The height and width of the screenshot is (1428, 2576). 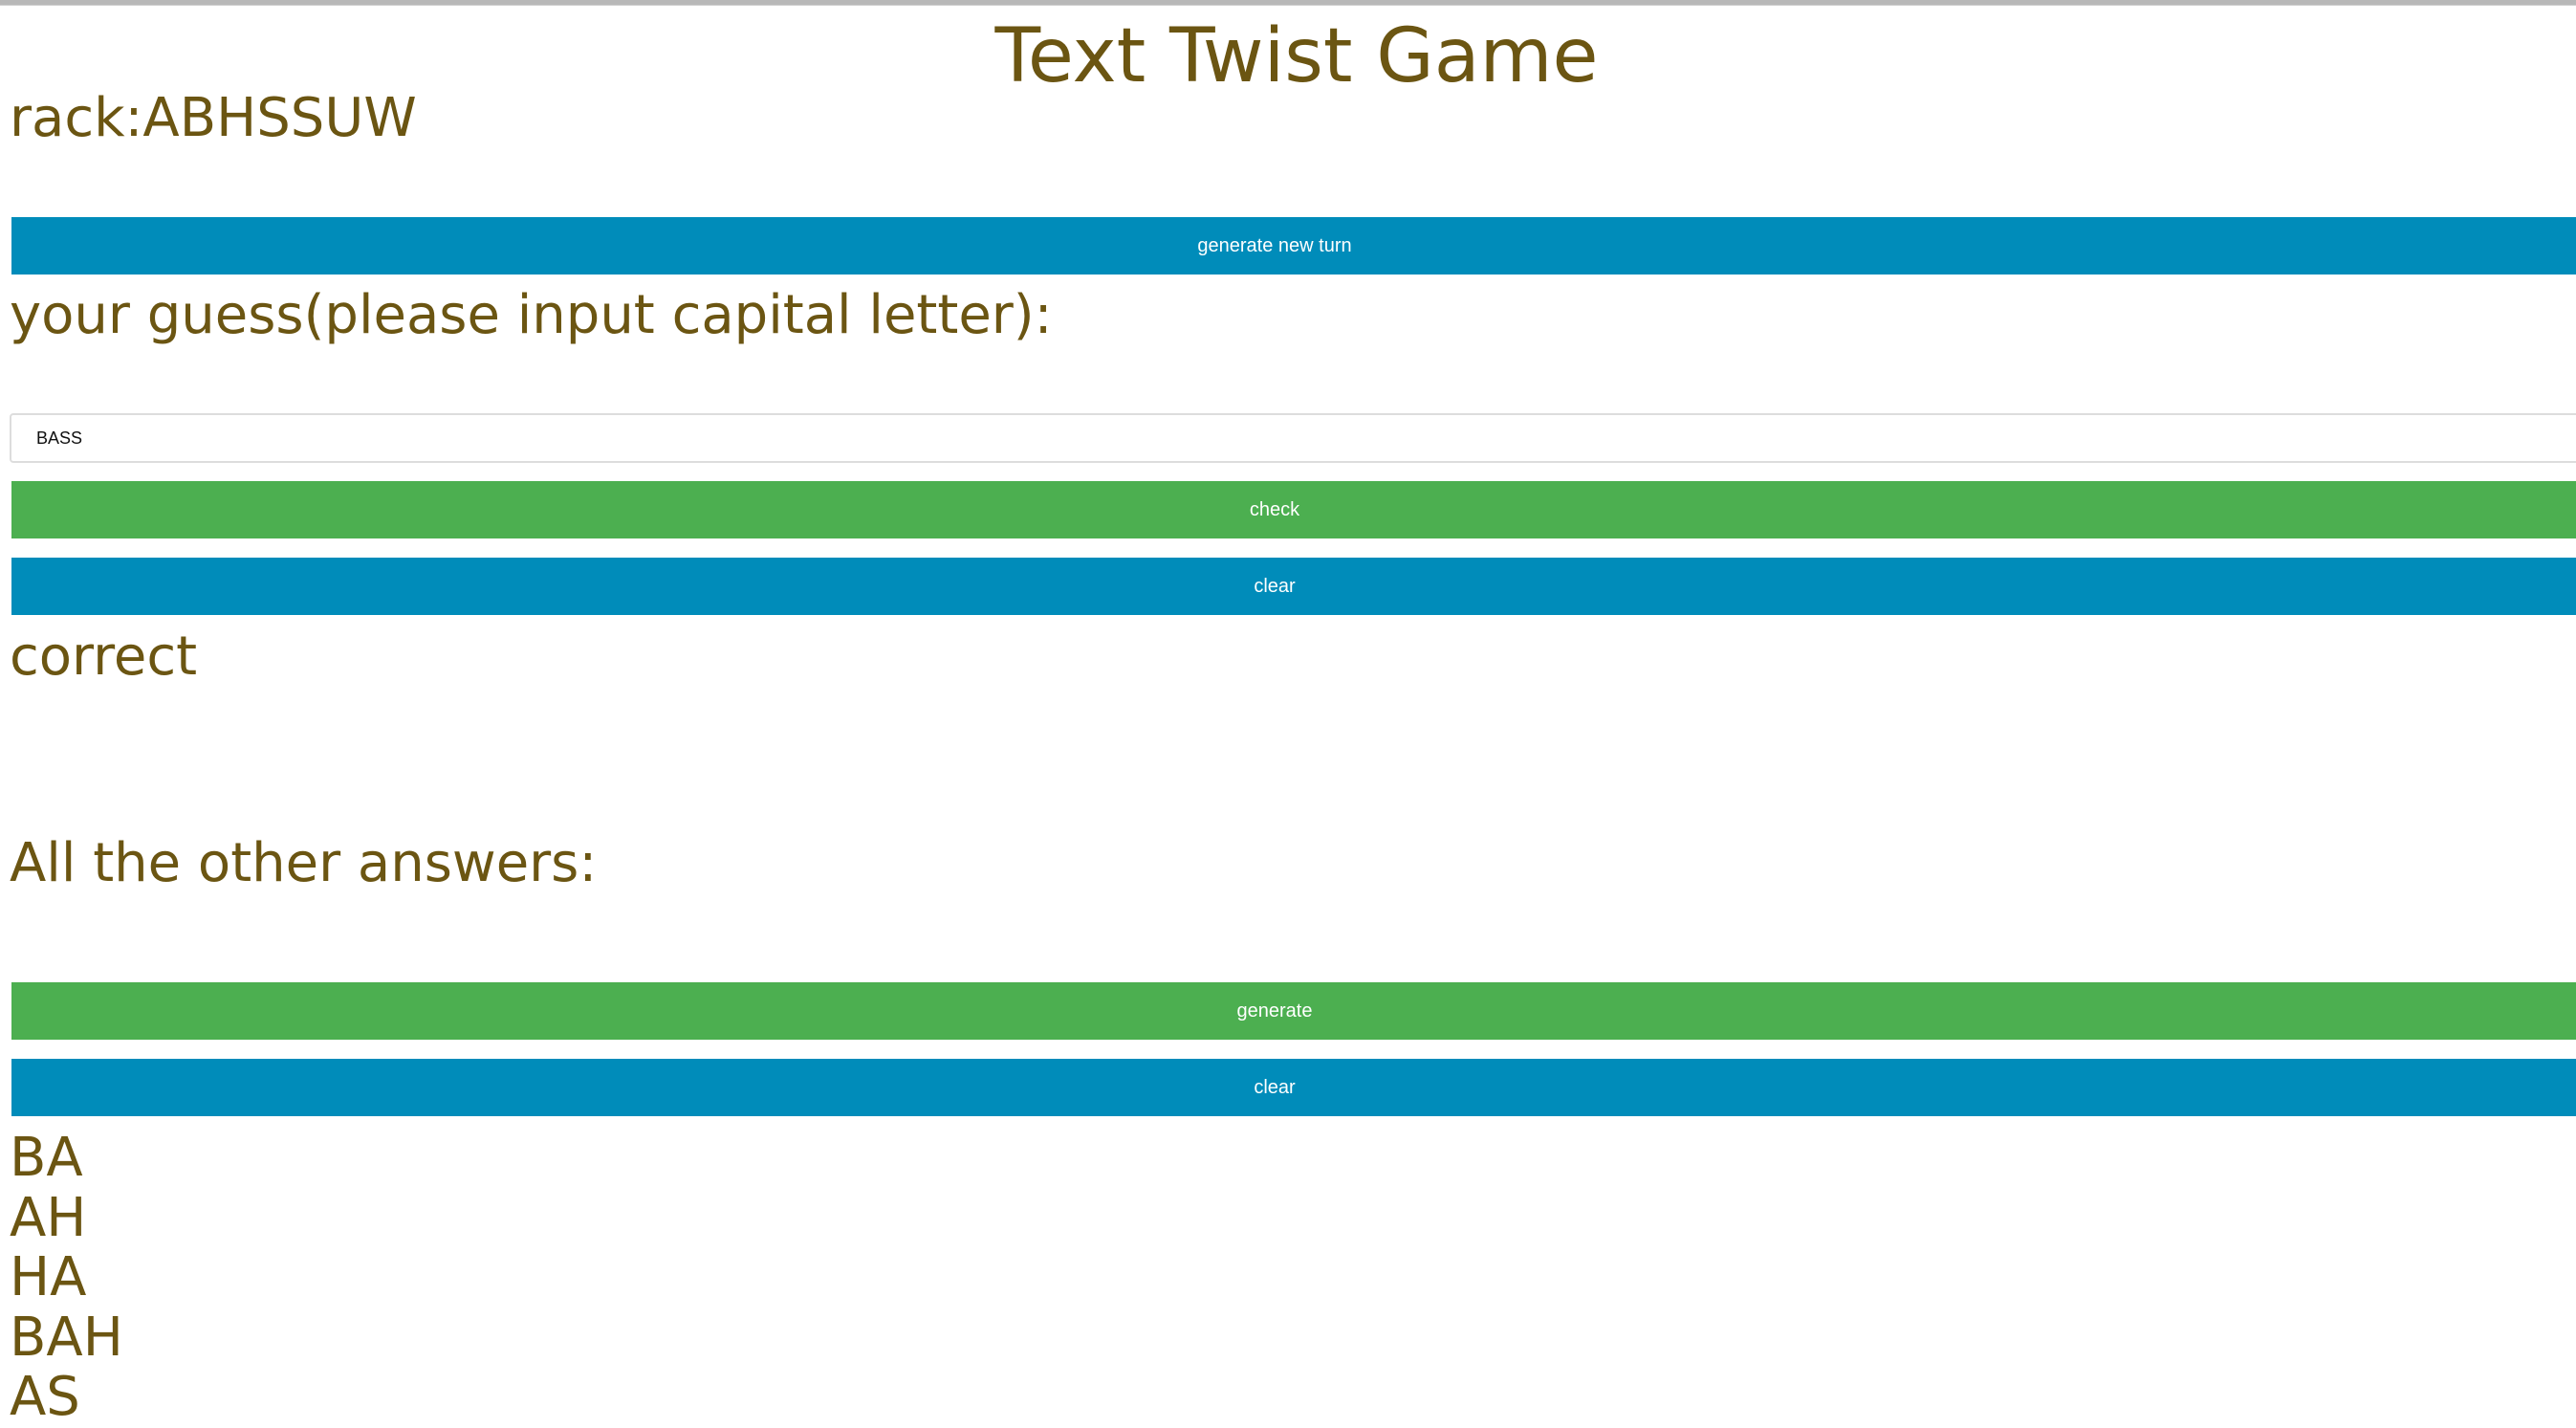 I want to click on clear-guess-label: clear, so click(x=1275, y=586).